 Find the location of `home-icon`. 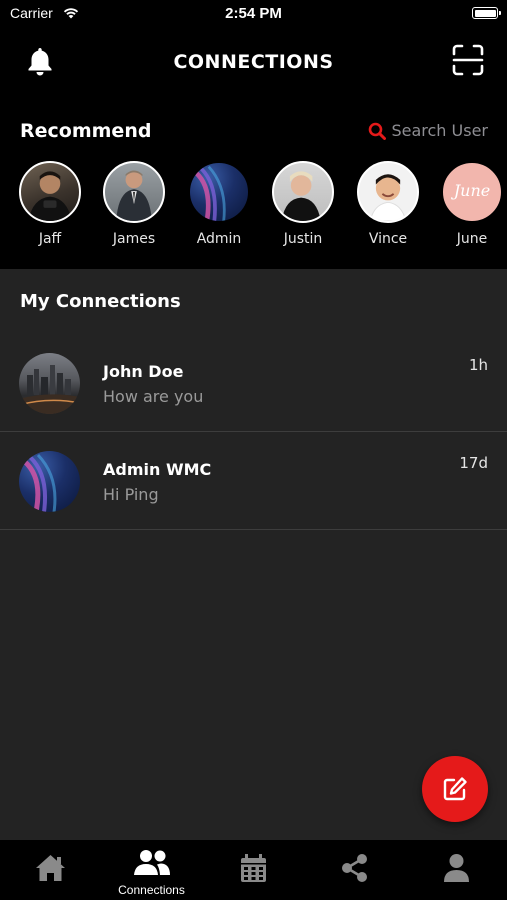

home-icon is located at coordinates (50, 868).